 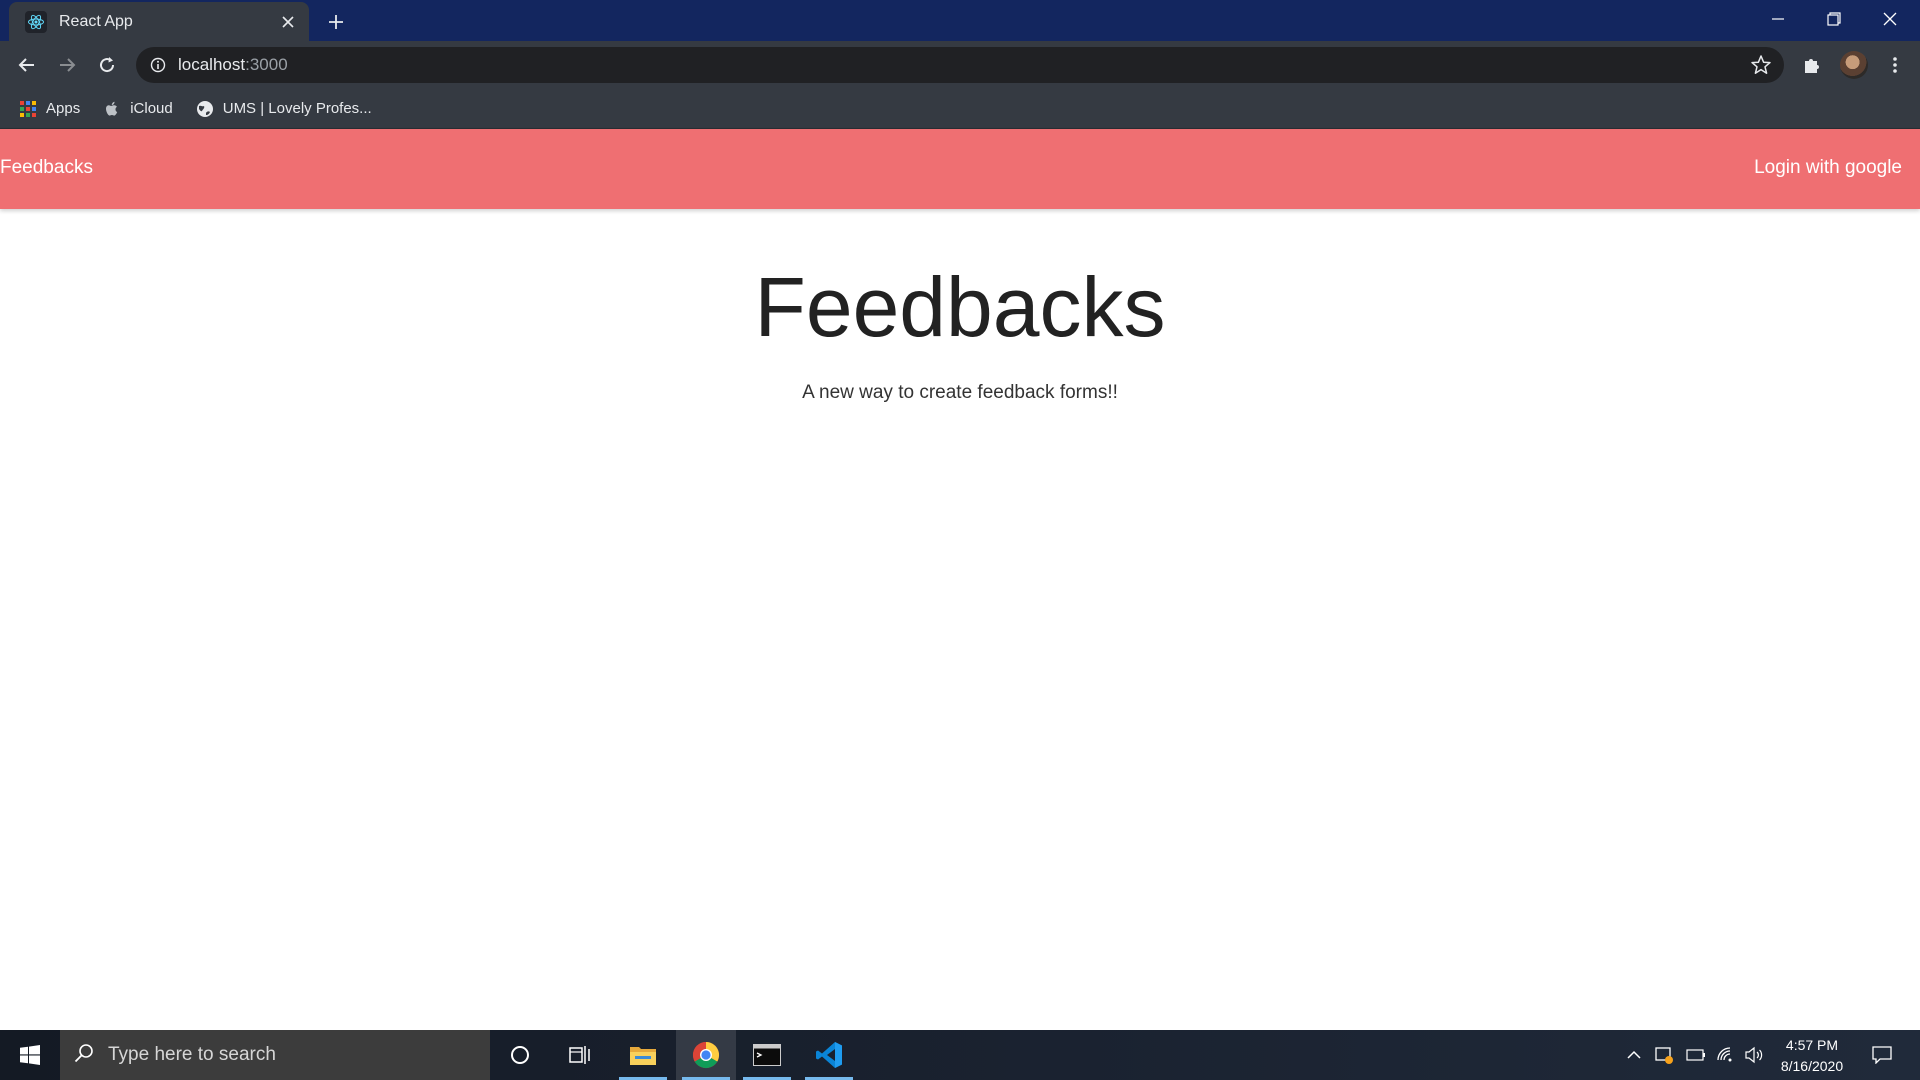 I want to click on taskbar-clock: 4:57 PM 8/16/2020, so click(x=1812, y=1056).